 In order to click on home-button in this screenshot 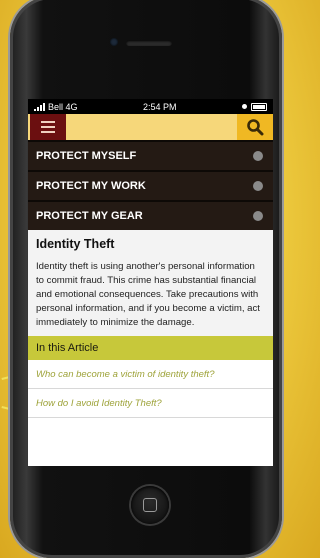, I will do `click(150, 505)`.